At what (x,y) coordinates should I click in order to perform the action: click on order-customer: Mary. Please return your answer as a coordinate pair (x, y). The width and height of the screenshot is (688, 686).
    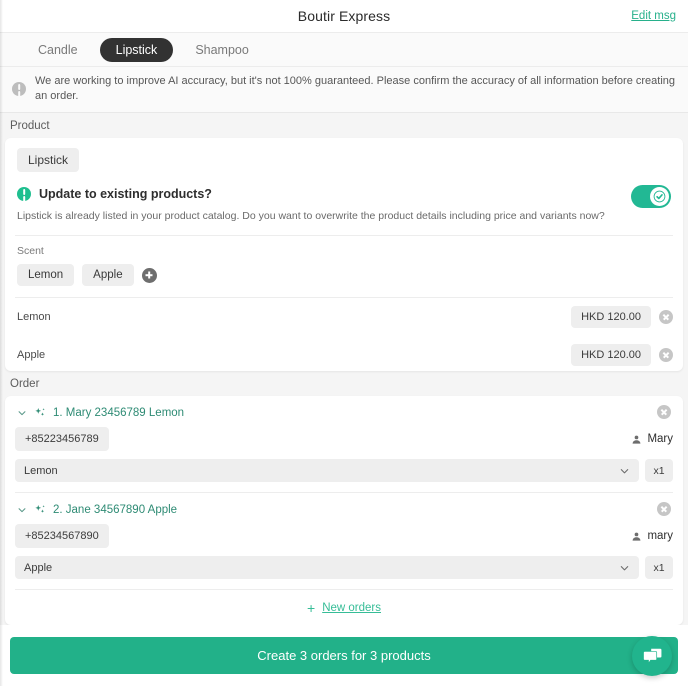
    Looking at the image, I should click on (652, 439).